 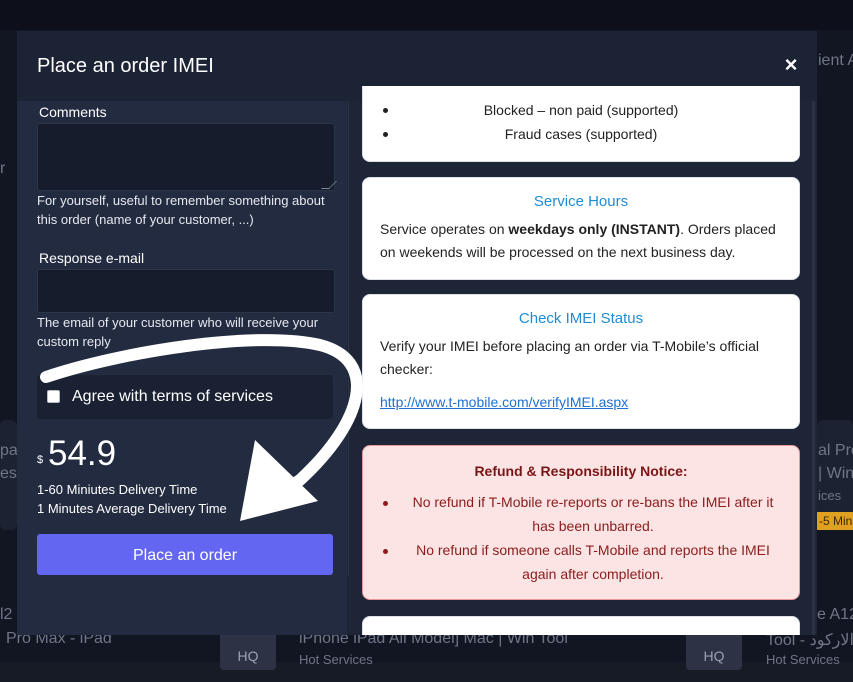 I want to click on average-delivery-time: 1 Minutes Average Delivery Time, so click(x=132, y=508).